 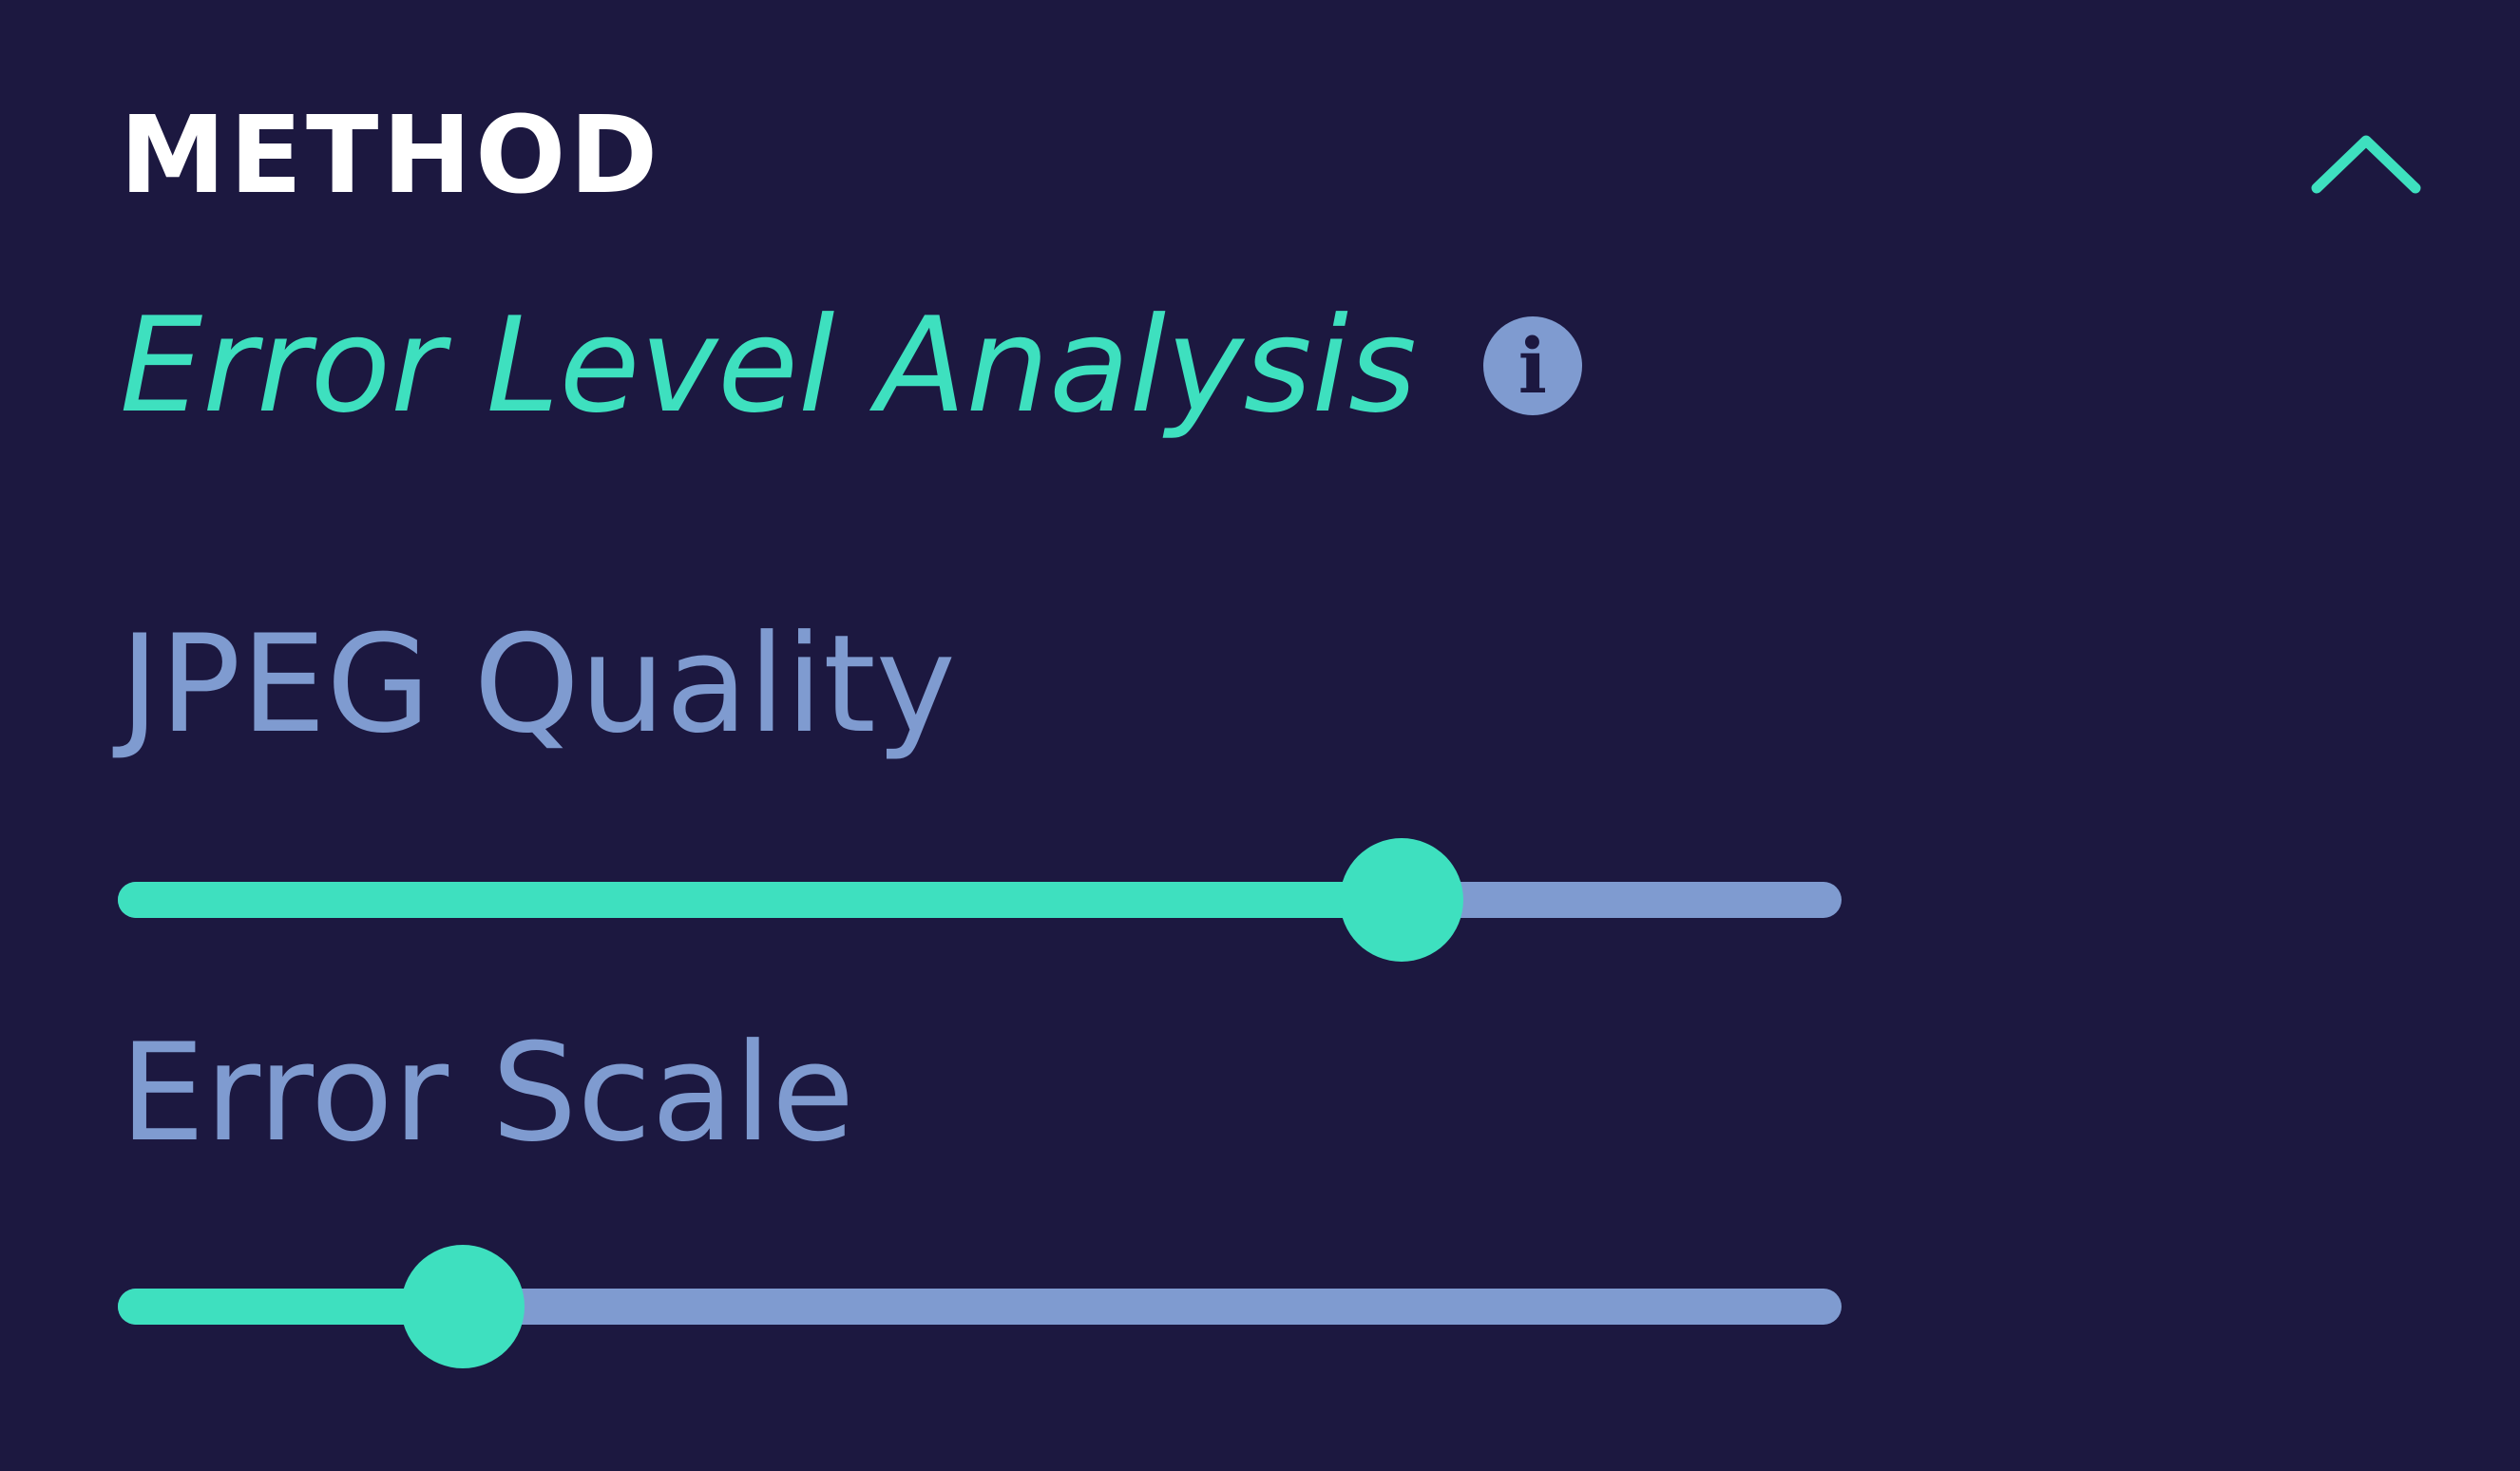 I want to click on jpeg-quality-slider, so click(x=980, y=900).